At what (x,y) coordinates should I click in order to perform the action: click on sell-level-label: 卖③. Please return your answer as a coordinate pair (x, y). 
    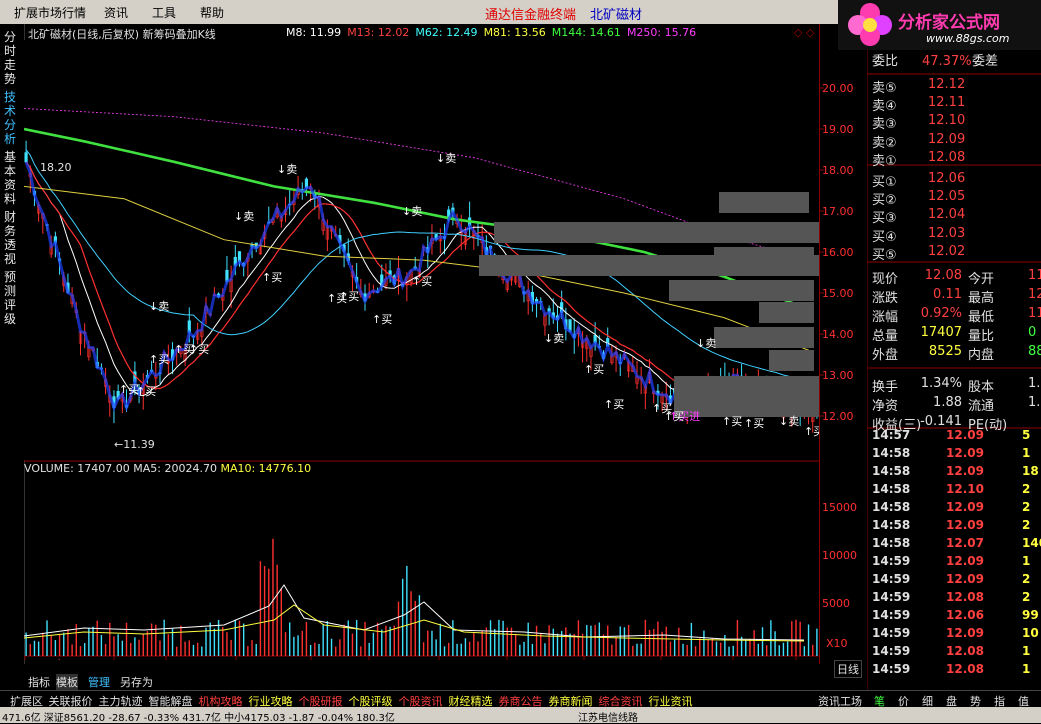
    Looking at the image, I should click on (884, 125).